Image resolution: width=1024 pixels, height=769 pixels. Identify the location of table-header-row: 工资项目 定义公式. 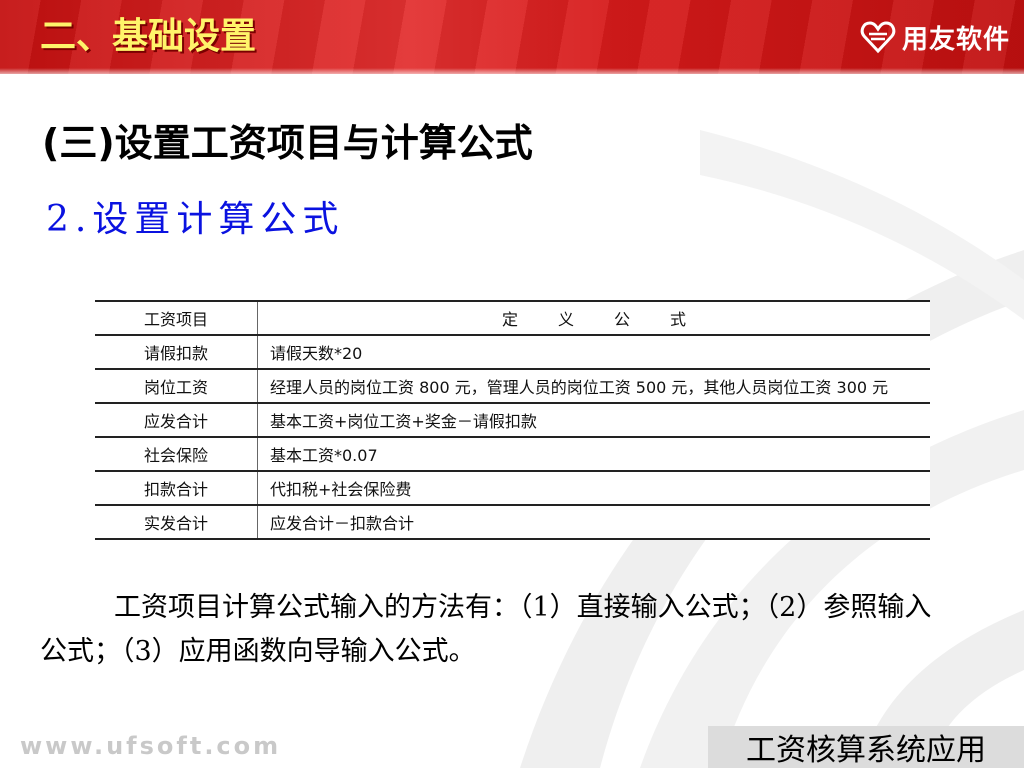
(512, 318).